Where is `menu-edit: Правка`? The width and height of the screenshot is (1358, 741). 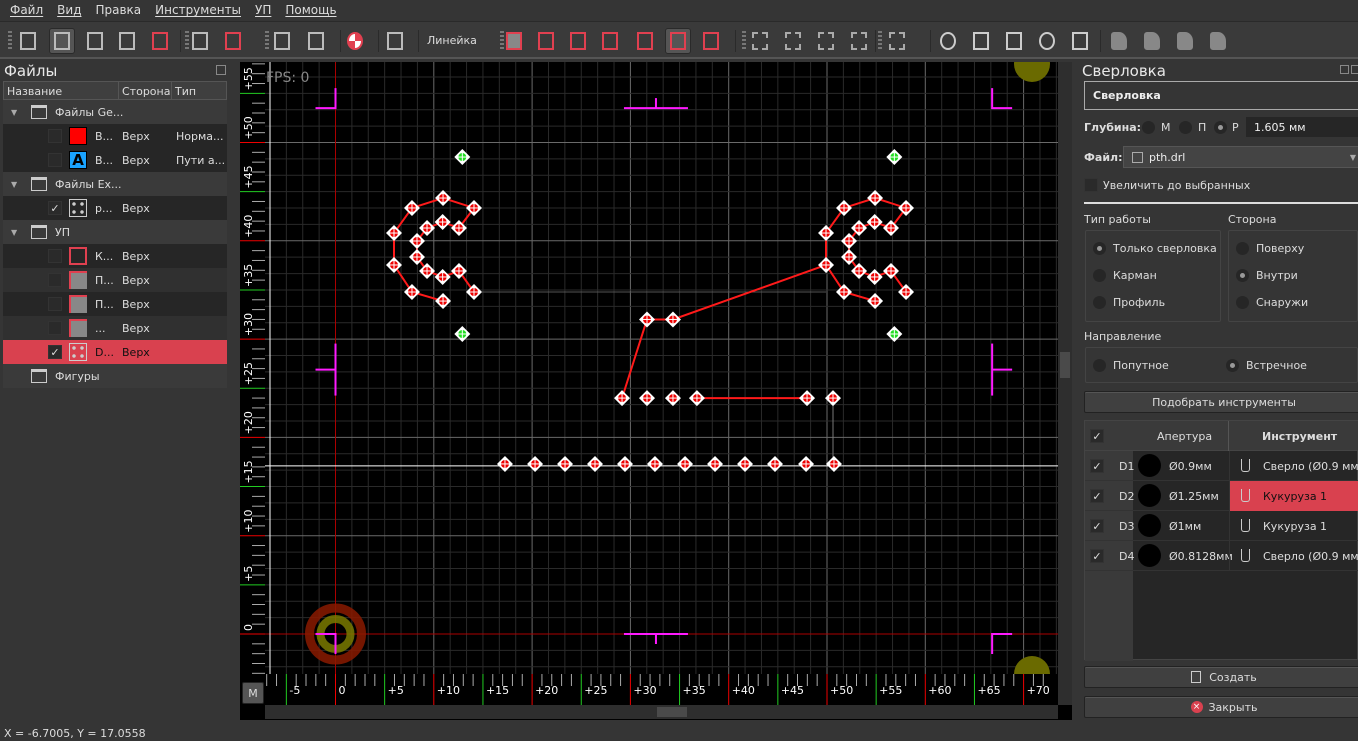
menu-edit: Правка is located at coordinates (118, 10).